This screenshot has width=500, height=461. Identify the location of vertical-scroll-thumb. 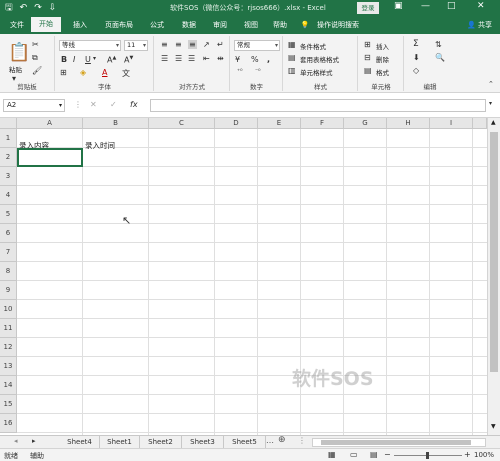
(494, 252).